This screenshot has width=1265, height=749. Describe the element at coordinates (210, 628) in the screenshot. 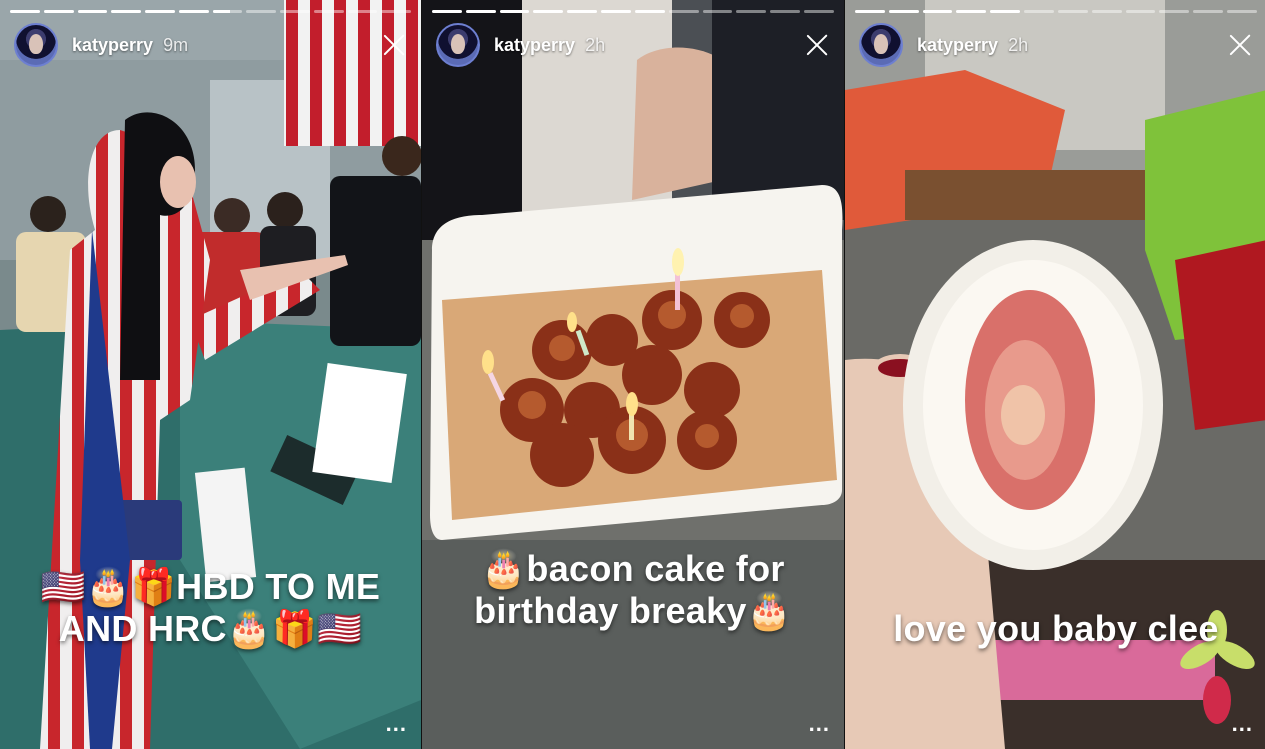

I see `caption-line: AND HRC🎂🎁🇺🇸` at that location.